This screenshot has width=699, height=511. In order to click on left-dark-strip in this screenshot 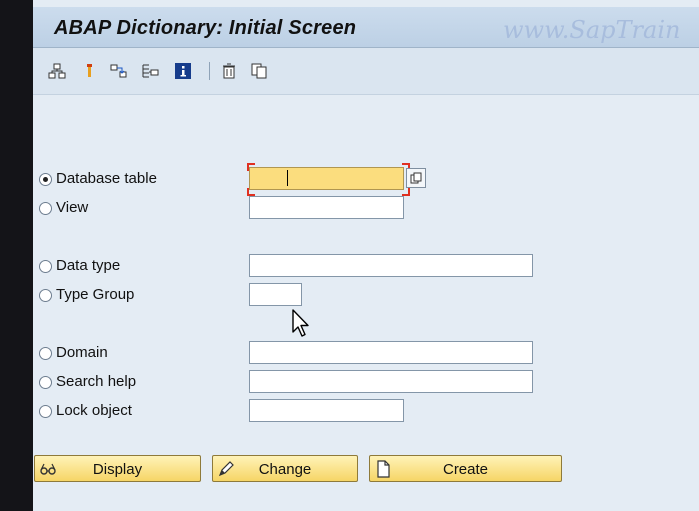, I will do `click(16, 255)`.